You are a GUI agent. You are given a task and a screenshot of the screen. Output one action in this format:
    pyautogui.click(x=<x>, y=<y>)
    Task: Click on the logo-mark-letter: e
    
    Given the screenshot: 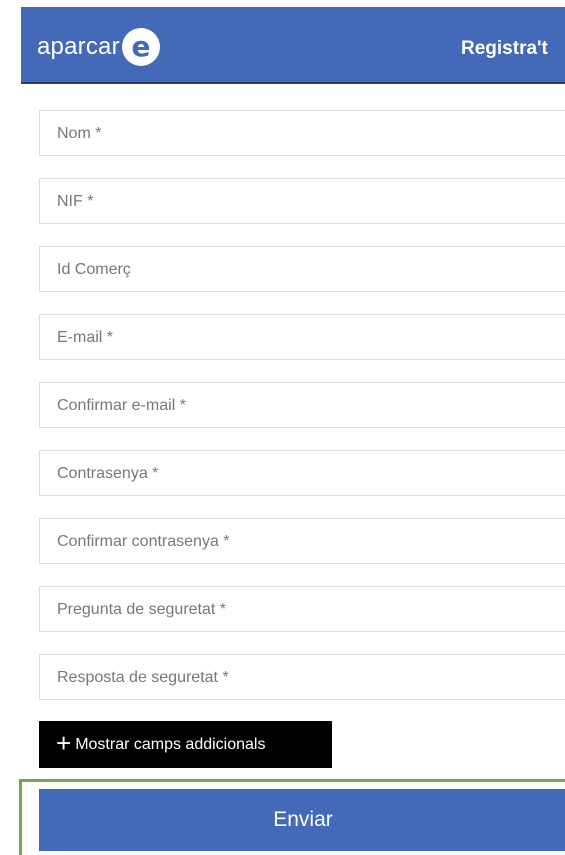 What is the action you would take?
    pyautogui.click(x=140, y=46)
    